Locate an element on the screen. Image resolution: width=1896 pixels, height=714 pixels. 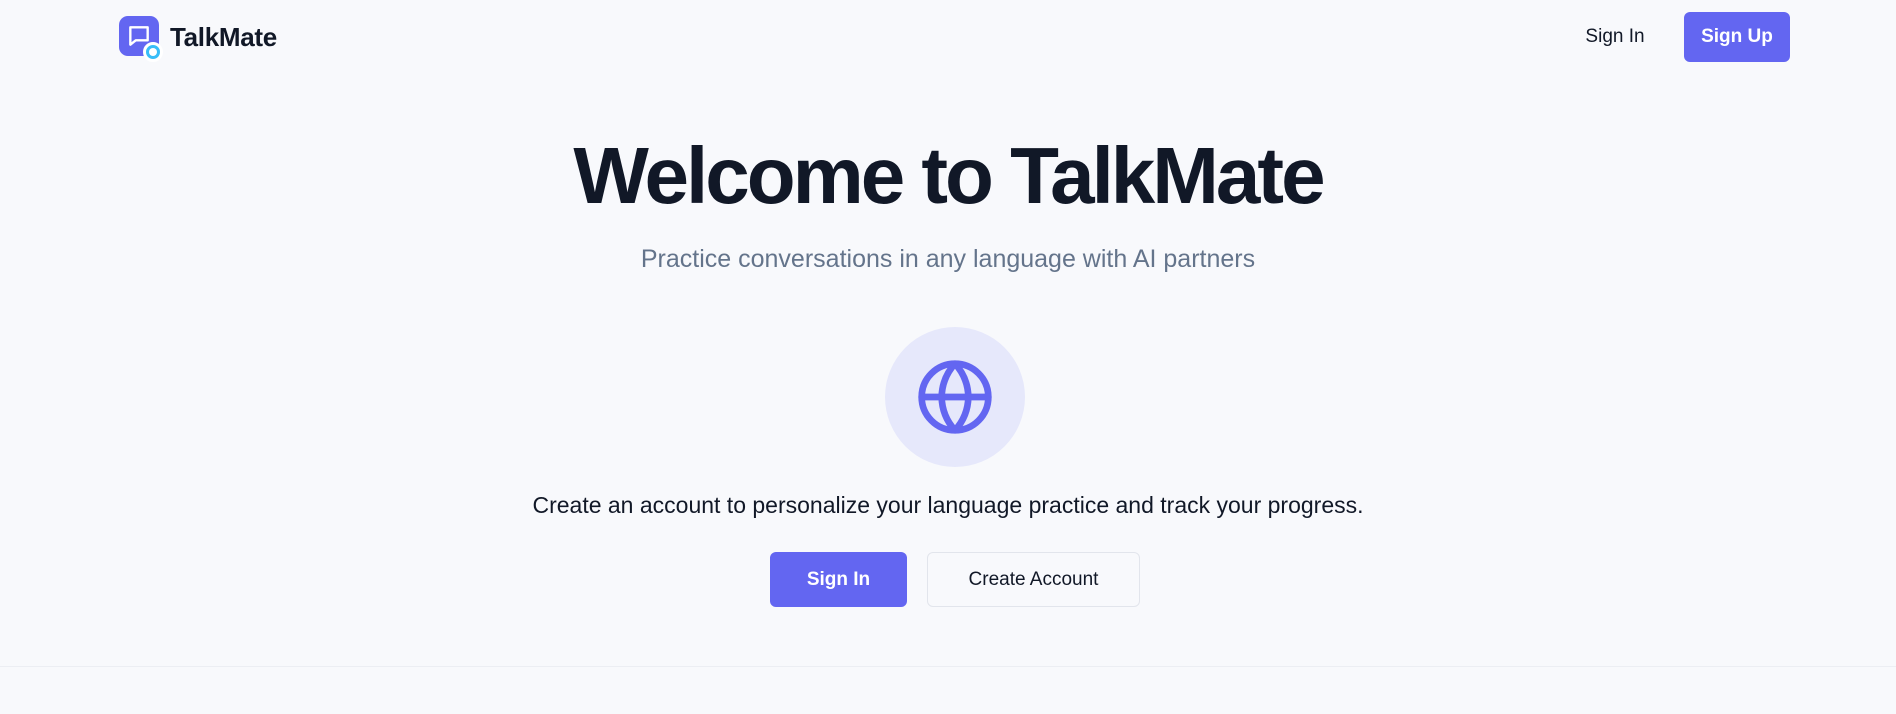
status-dot-icon is located at coordinates (153, 52).